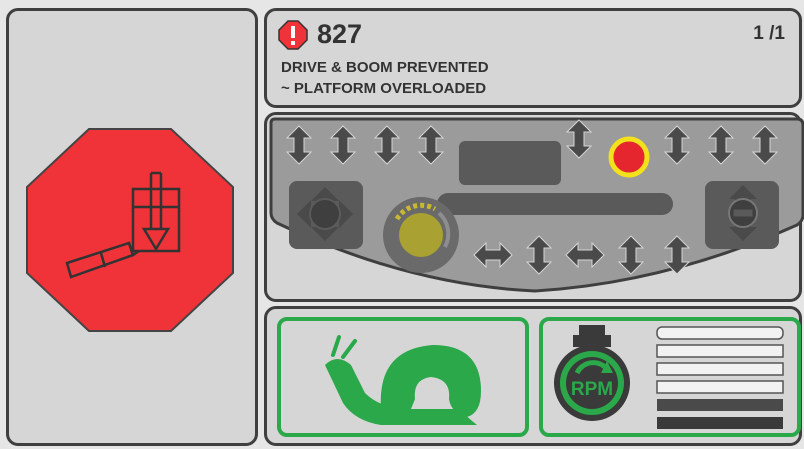 The image size is (804, 449). What do you see at coordinates (629, 157) in the screenshot?
I see `emergency-indicator` at bounding box center [629, 157].